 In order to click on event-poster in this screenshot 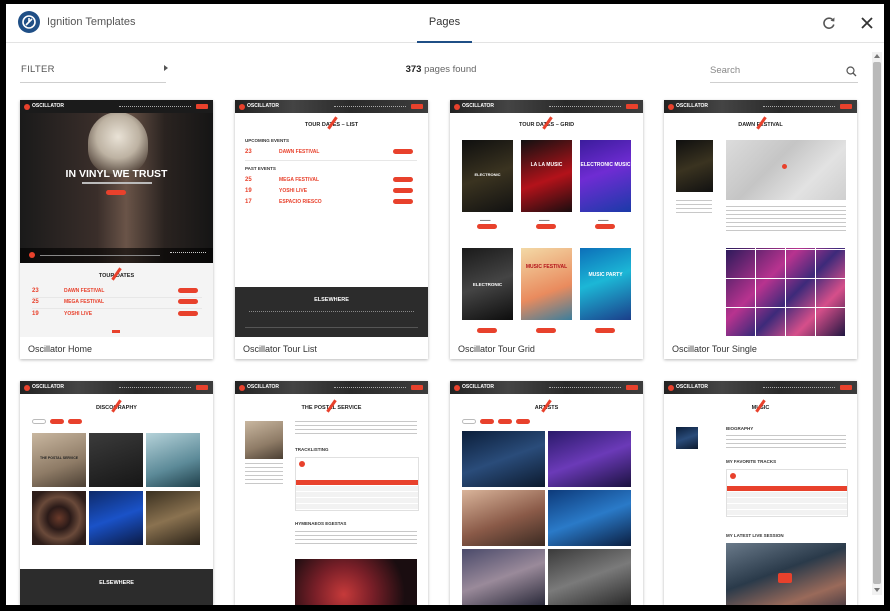, I will do `click(694, 166)`.